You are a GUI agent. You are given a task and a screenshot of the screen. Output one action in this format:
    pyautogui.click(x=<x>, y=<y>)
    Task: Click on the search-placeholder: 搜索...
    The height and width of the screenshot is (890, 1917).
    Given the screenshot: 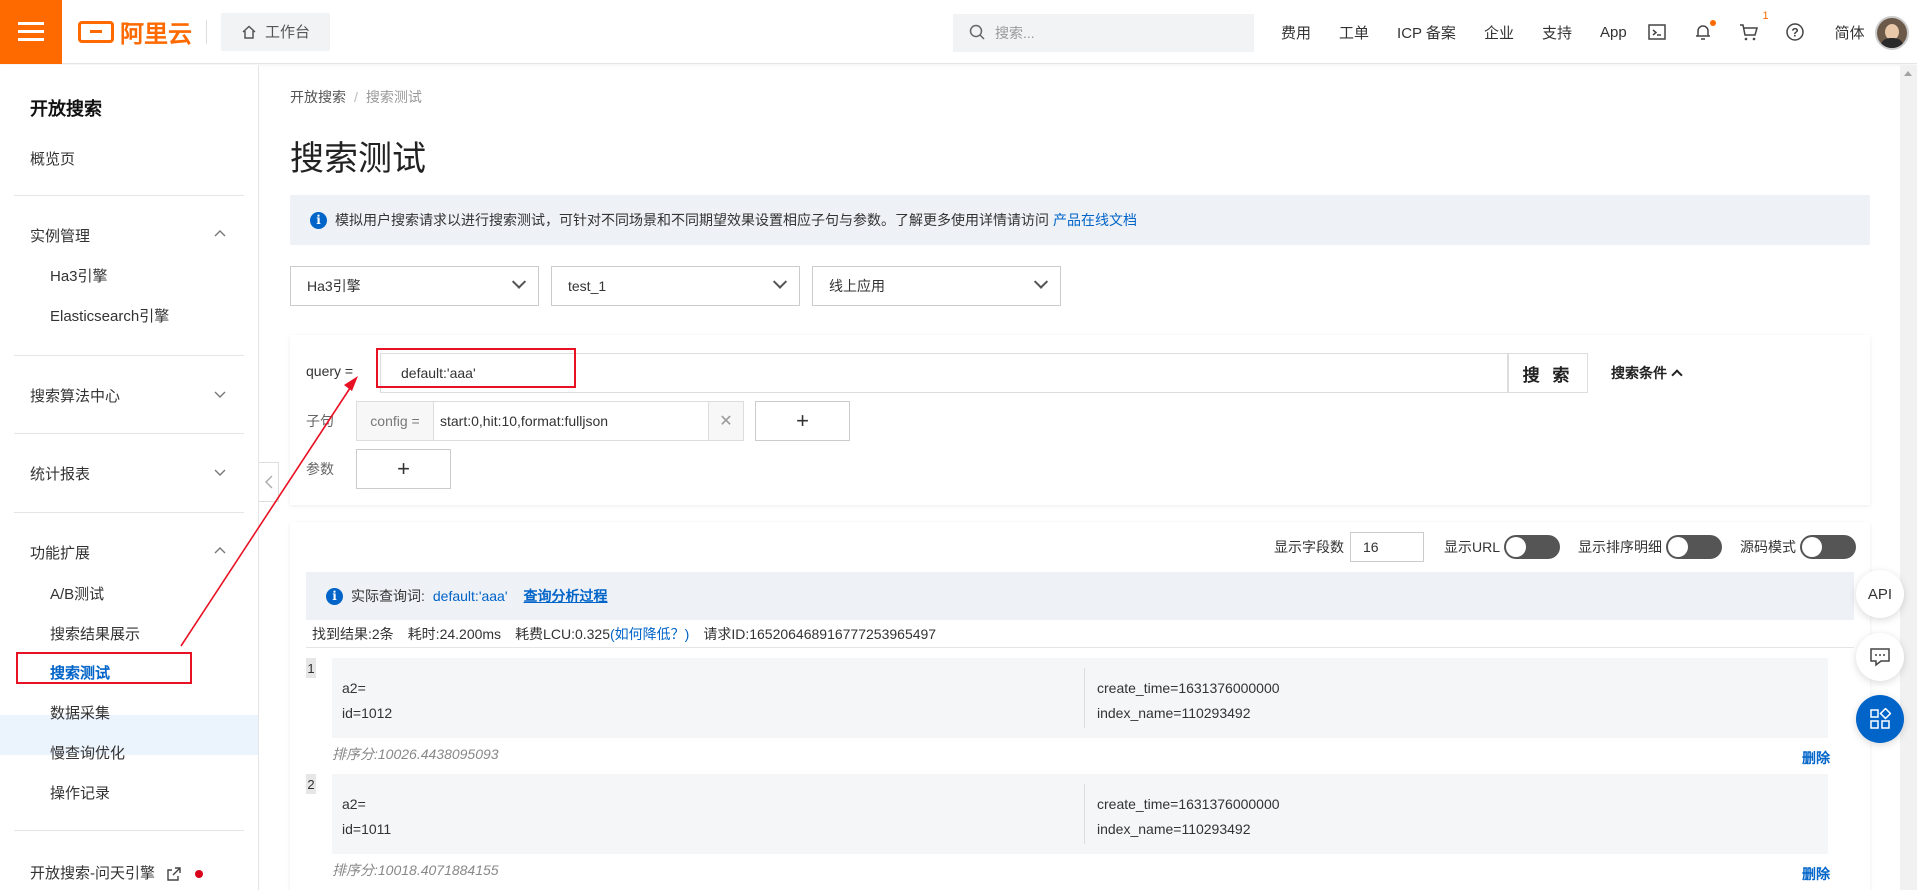 What is the action you would take?
    pyautogui.click(x=1015, y=33)
    